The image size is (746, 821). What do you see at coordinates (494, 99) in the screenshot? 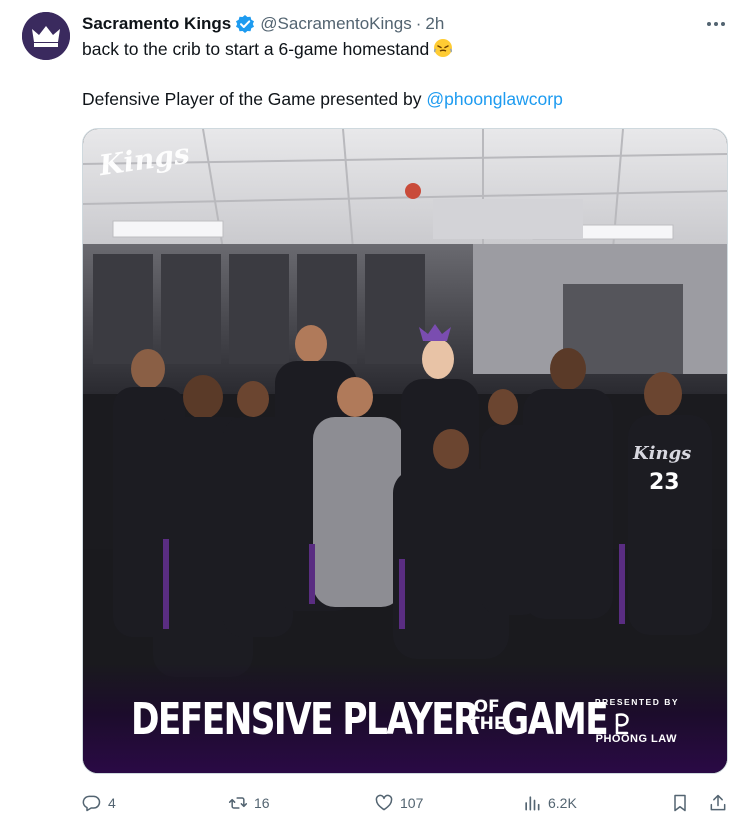
I see `mention-link: @phoonglawcorp` at bounding box center [494, 99].